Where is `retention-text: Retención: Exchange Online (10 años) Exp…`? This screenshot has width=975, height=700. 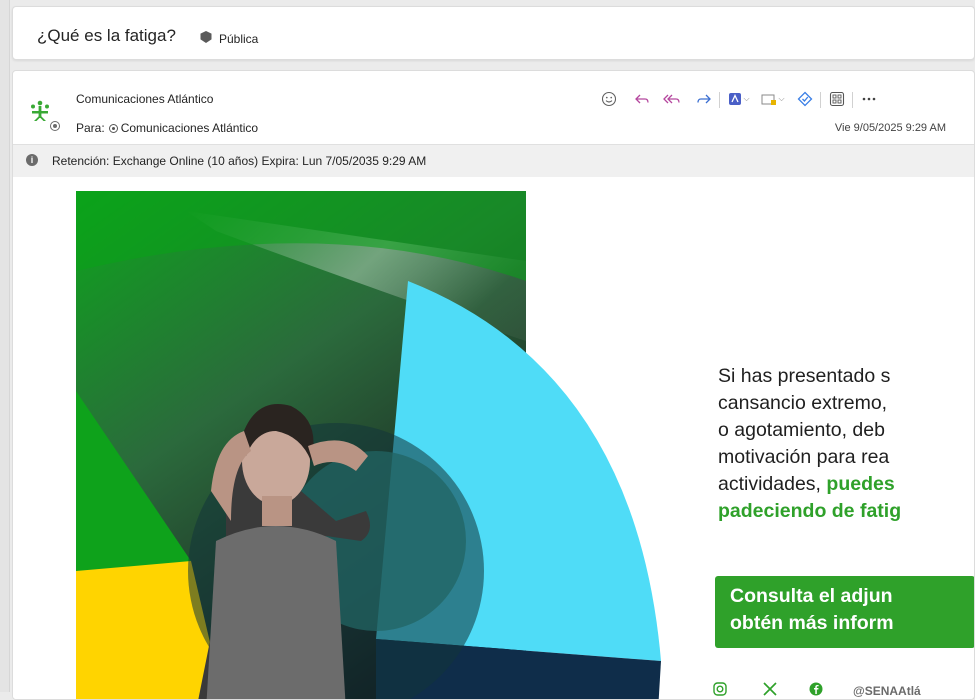
retention-text: Retención: Exchange Online (10 años) Exp… is located at coordinates (239, 161).